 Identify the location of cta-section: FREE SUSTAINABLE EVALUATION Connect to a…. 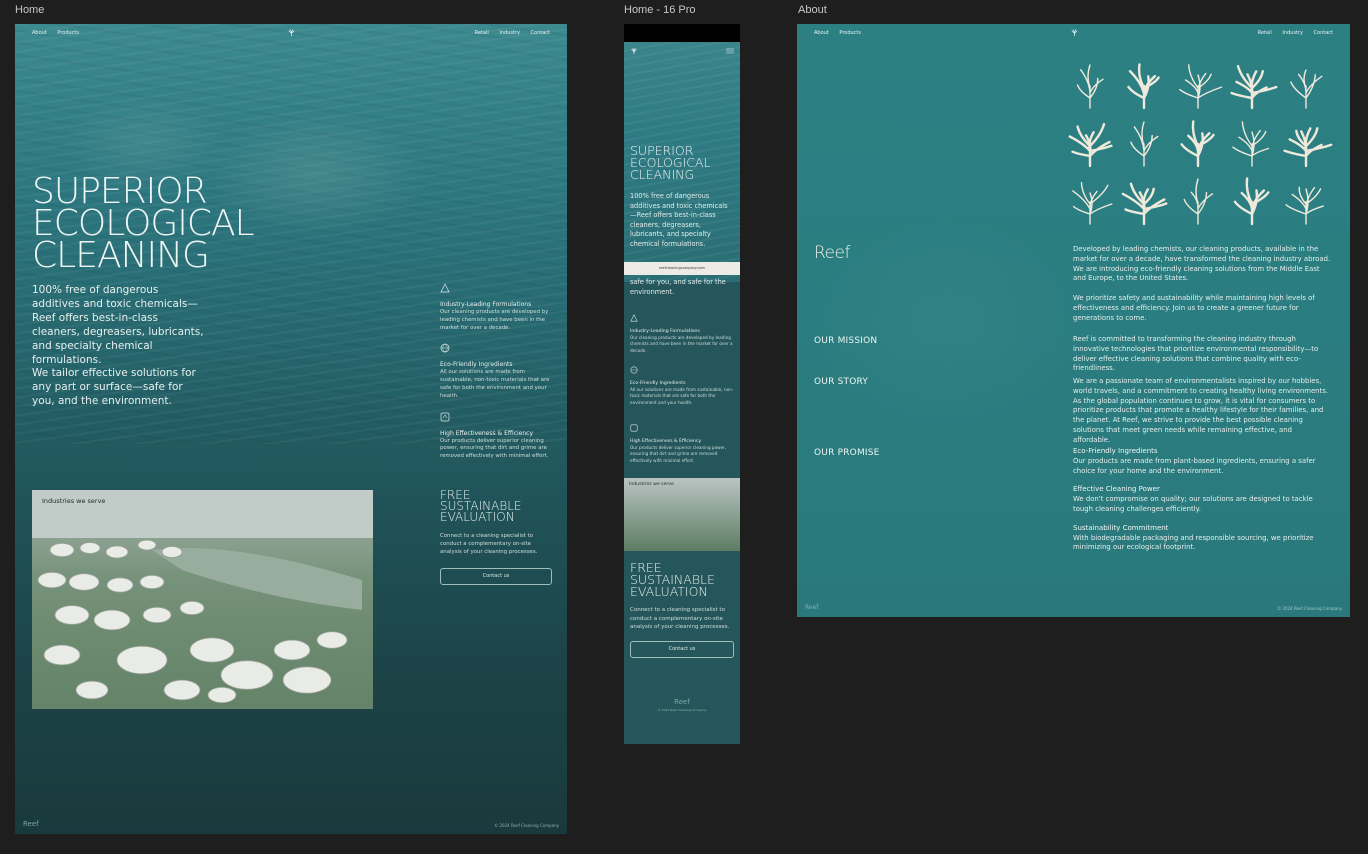
(496, 537).